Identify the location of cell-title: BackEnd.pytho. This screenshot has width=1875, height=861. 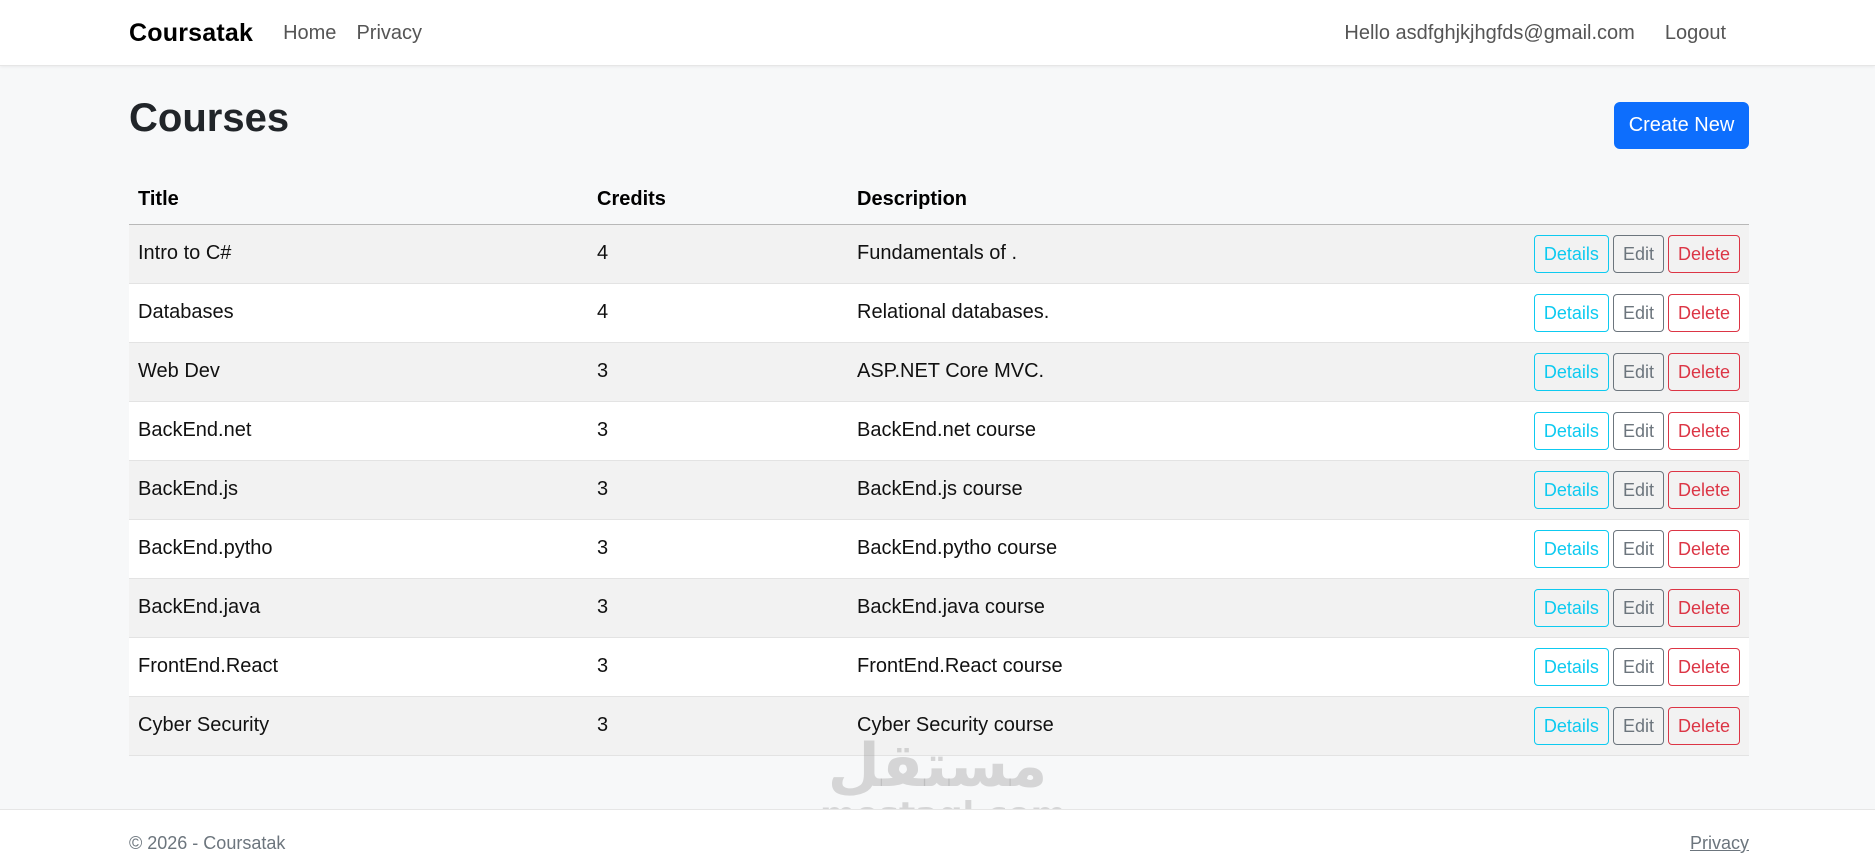
(358, 549).